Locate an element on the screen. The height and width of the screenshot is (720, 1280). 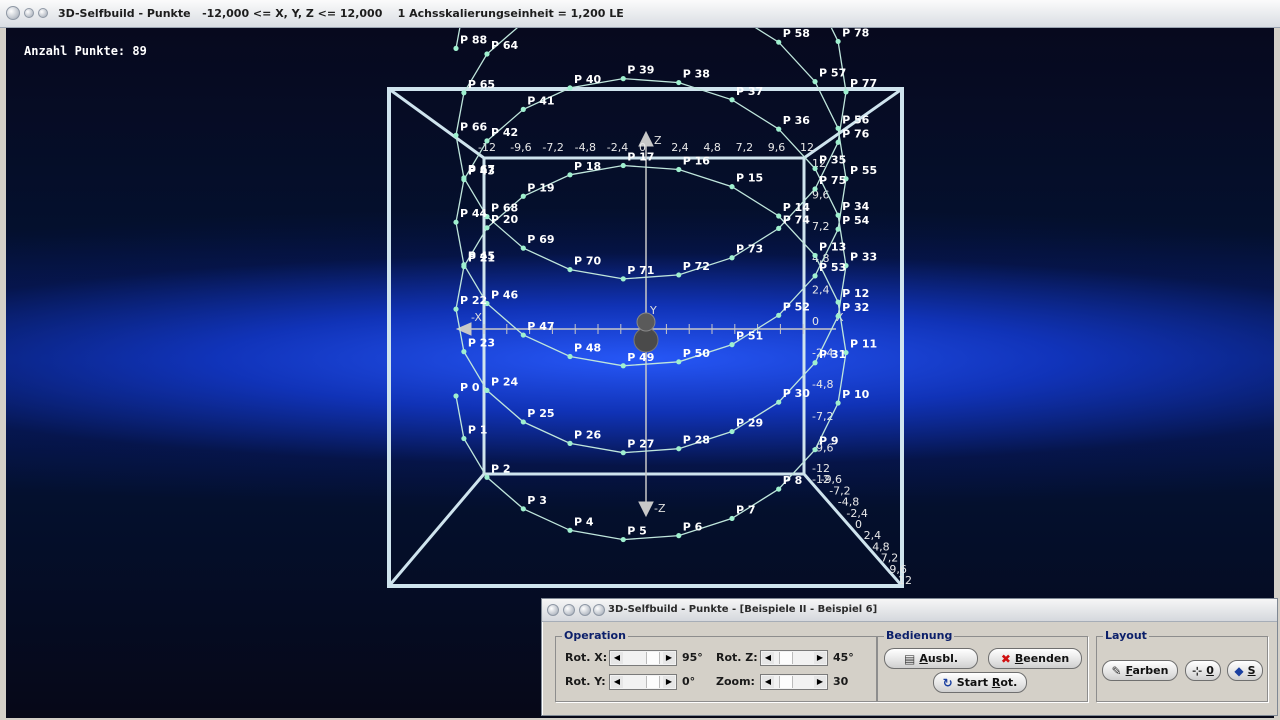
rot-x-label: Rot. X: is located at coordinates (586, 657).